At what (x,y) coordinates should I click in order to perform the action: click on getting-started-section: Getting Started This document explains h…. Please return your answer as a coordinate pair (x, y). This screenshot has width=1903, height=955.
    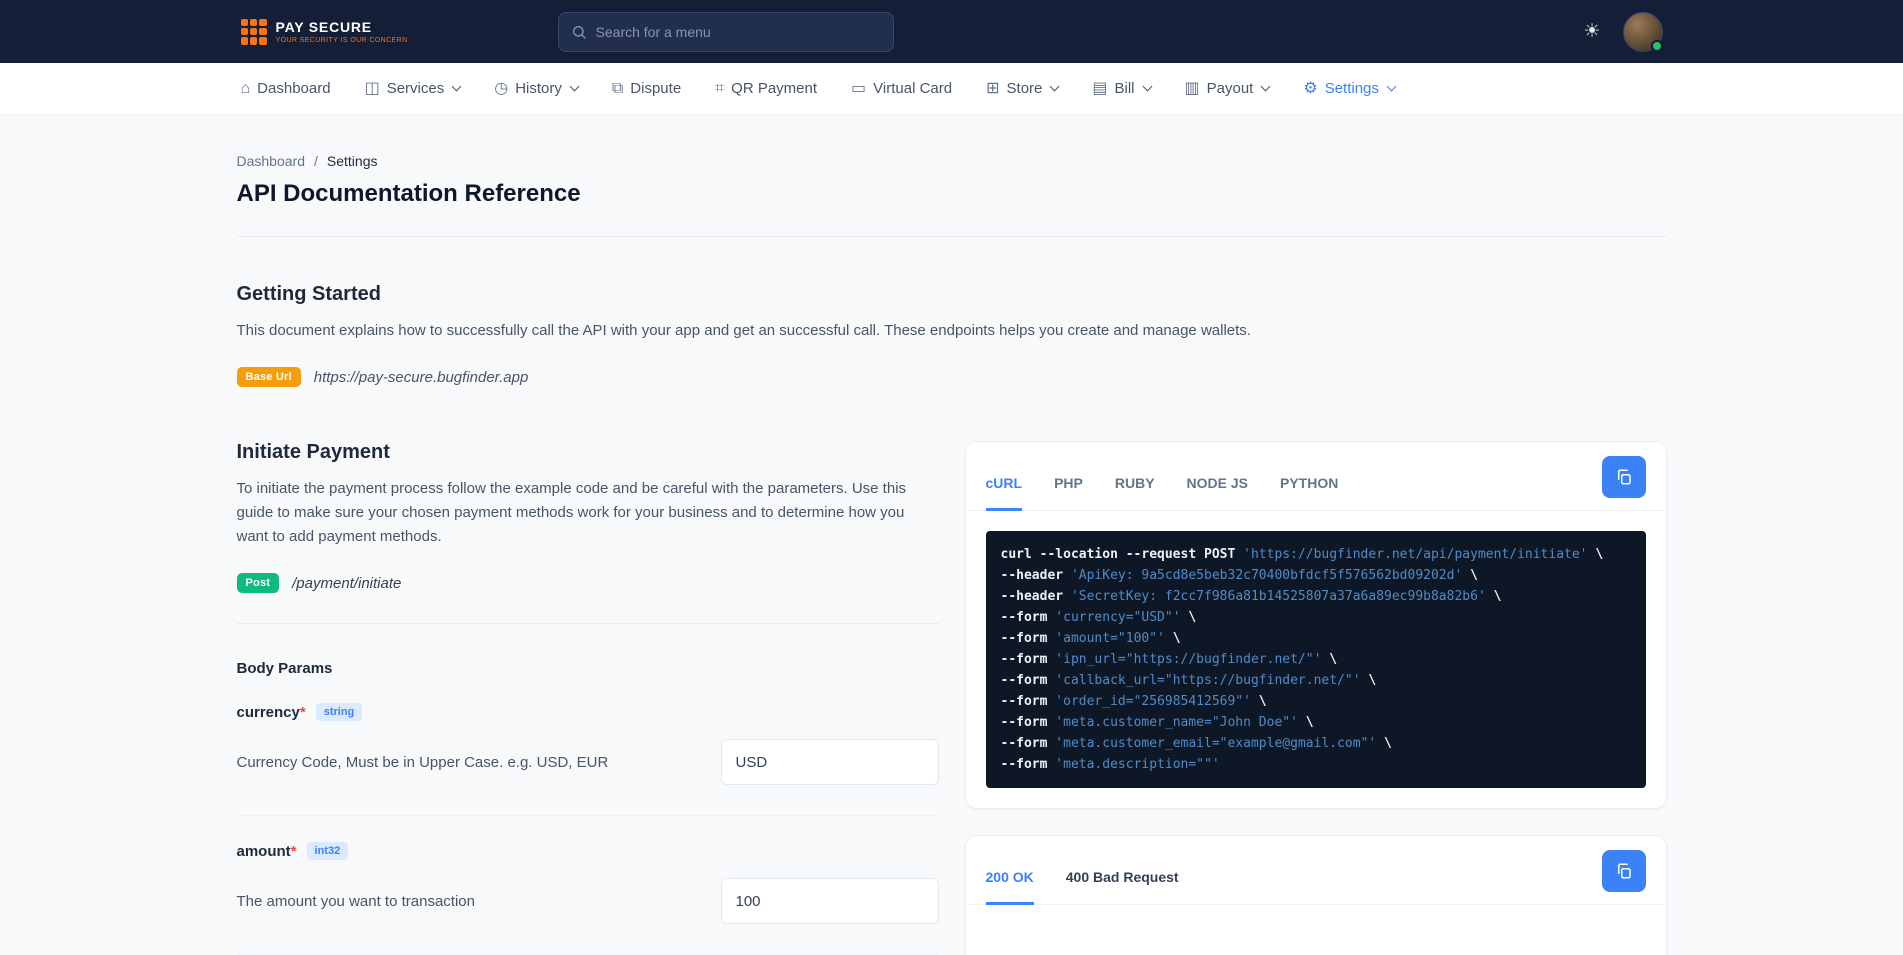
    Looking at the image, I should click on (951, 335).